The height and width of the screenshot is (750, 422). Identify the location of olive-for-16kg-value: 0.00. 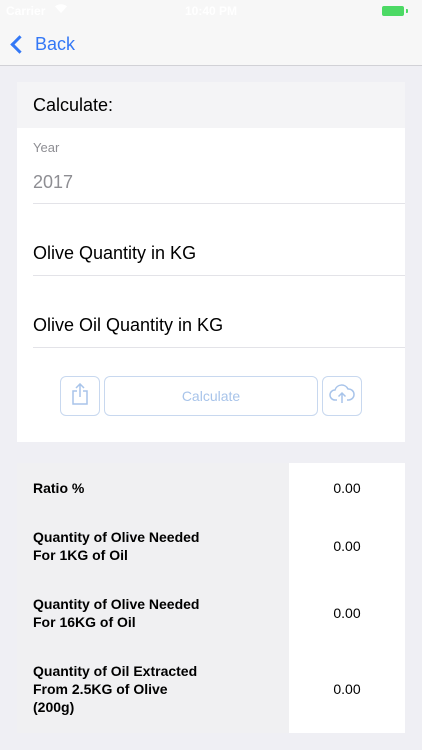
(347, 613).